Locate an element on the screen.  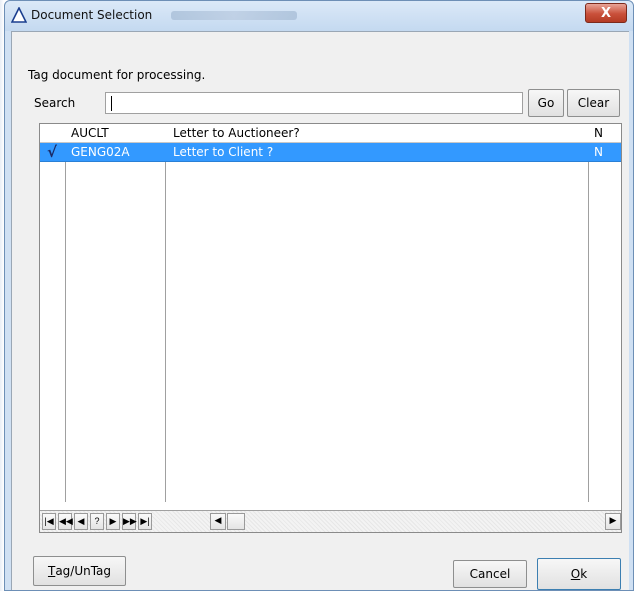
search-record-button: ? is located at coordinates (97, 521).